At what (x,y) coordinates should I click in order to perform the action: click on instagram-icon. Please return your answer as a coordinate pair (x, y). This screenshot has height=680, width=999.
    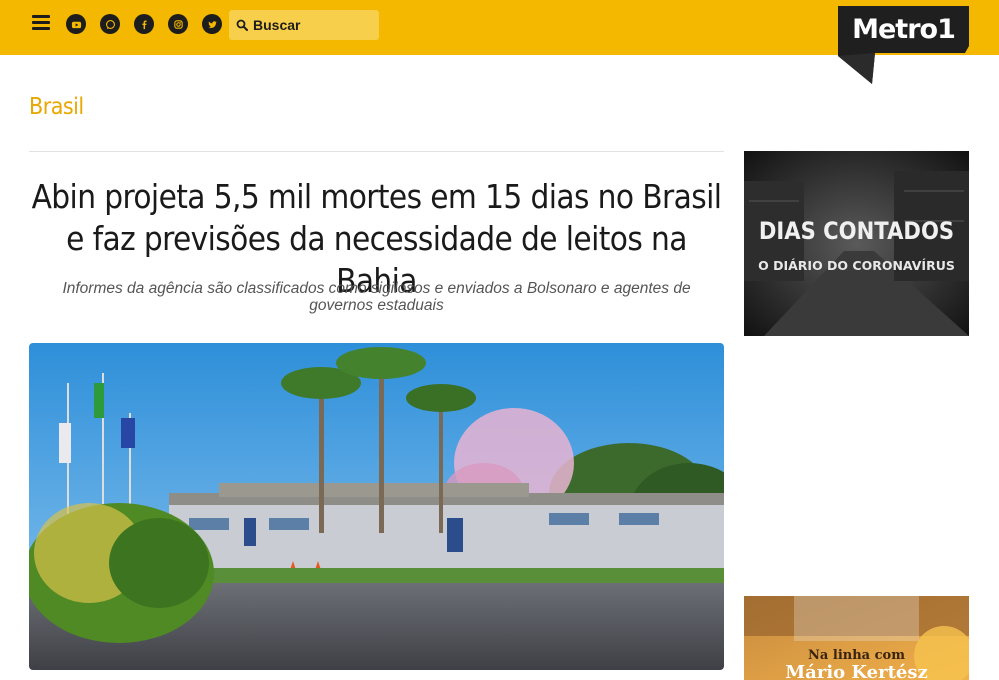
    Looking at the image, I should click on (178, 24).